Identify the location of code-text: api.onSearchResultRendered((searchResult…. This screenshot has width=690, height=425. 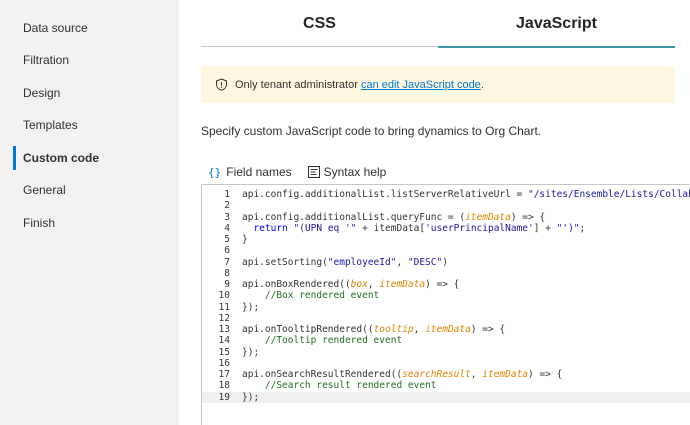
(402, 374).